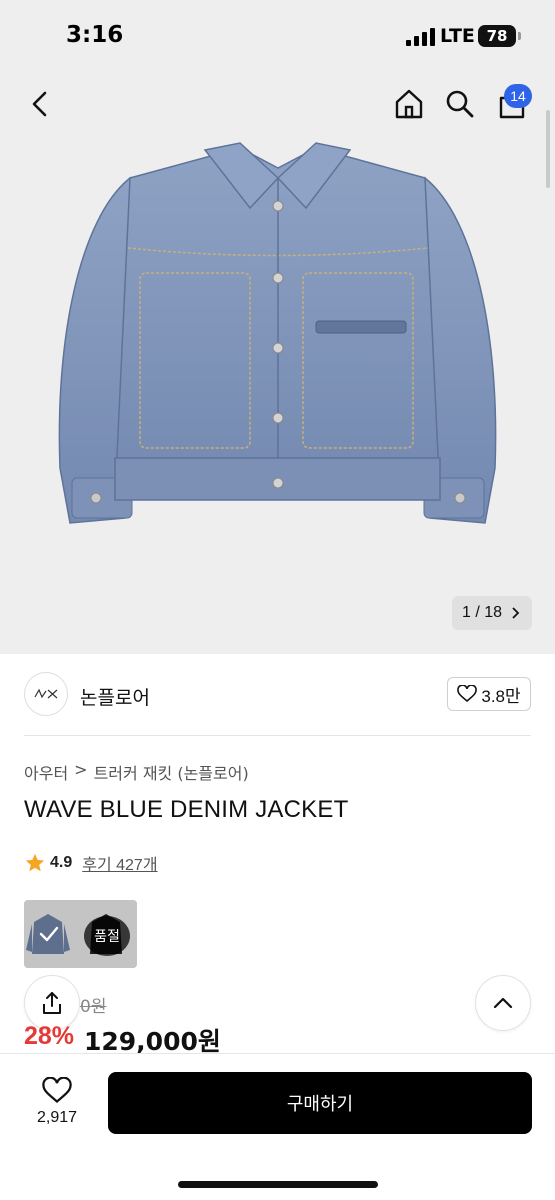 Image resolution: width=555 pixels, height=1200 pixels. What do you see at coordinates (57, 1117) in the screenshot?
I see `wishlist-count: 2,917` at bounding box center [57, 1117].